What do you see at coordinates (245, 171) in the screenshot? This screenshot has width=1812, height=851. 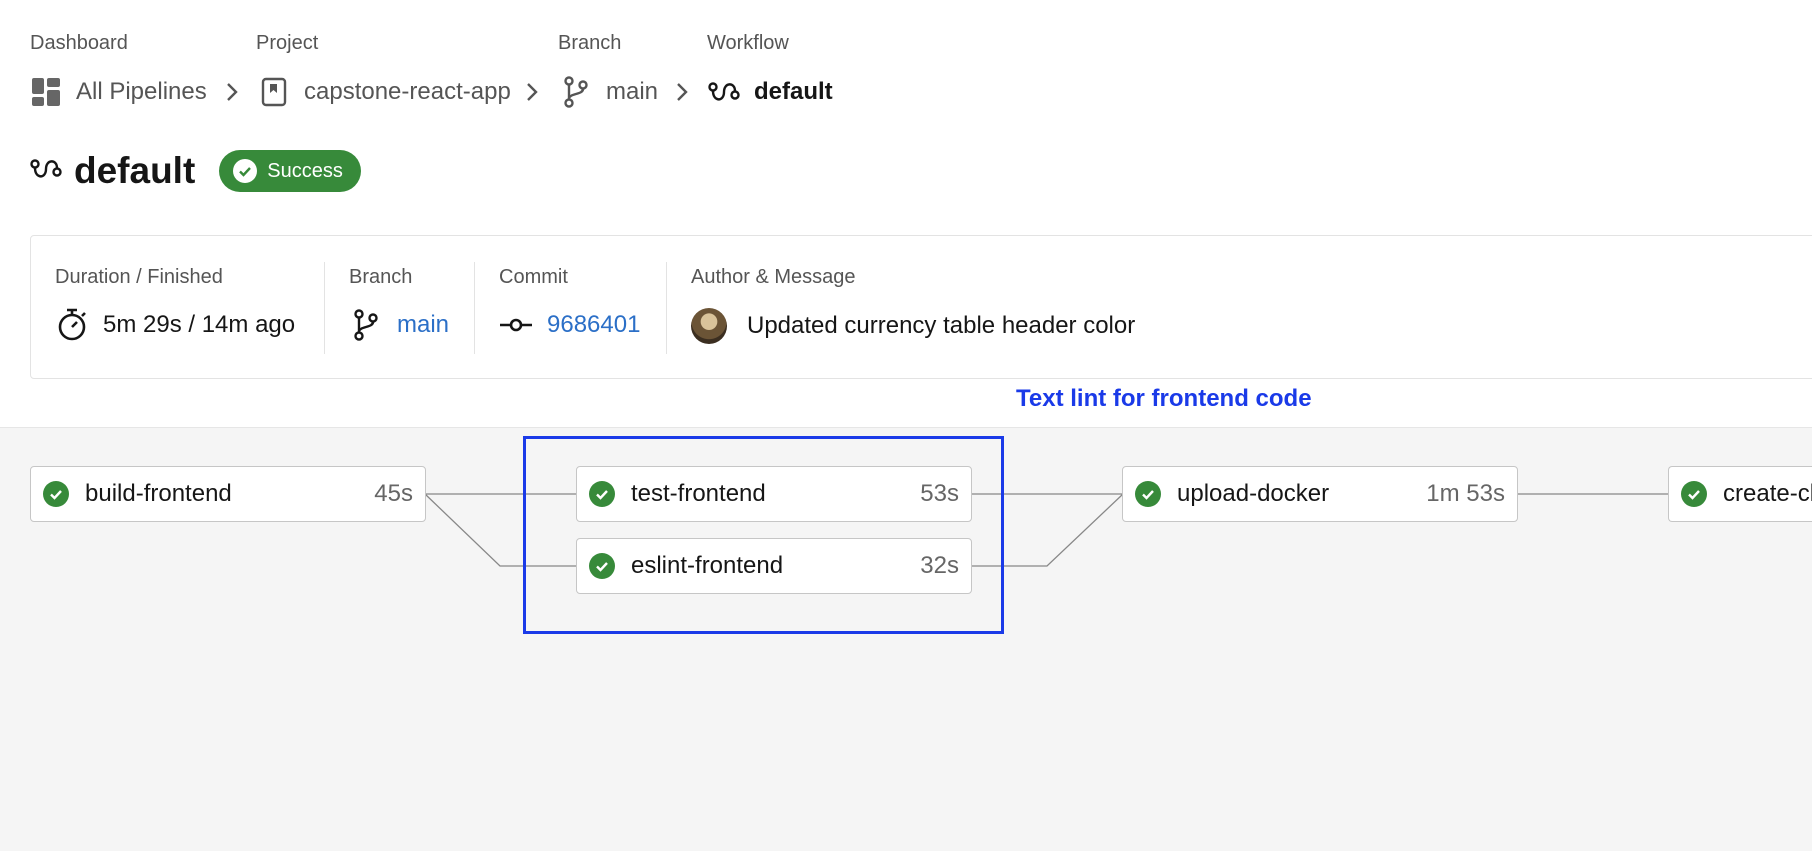 I see `check-circle-icon` at bounding box center [245, 171].